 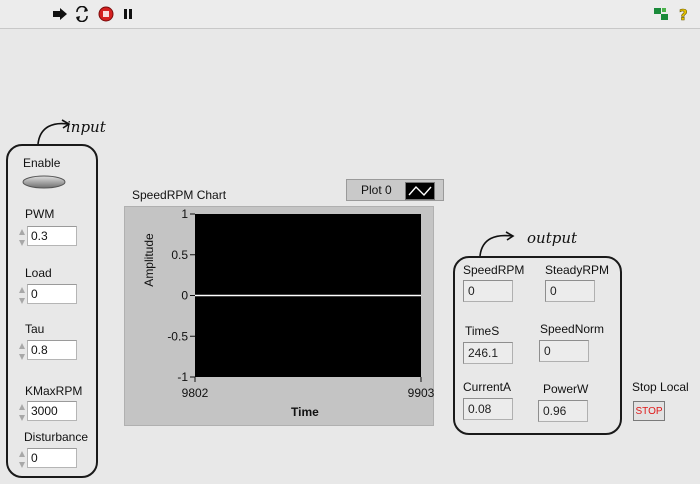 I want to click on y-tick-label: 0, so click(x=184, y=296).